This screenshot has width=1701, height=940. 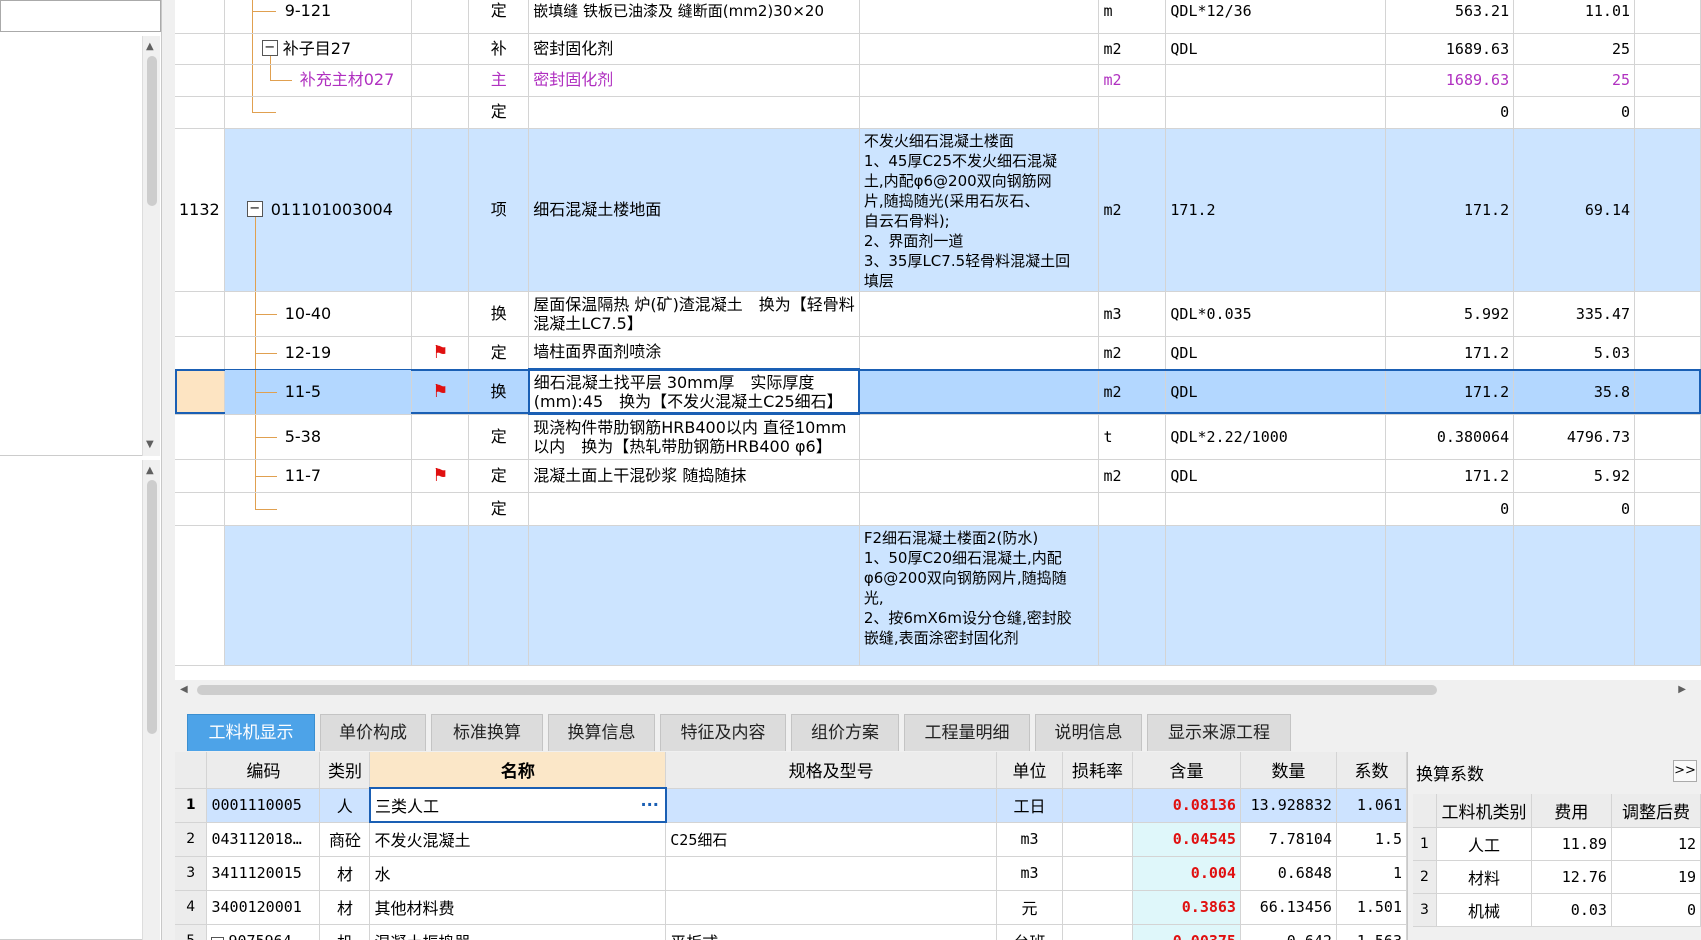 What do you see at coordinates (345, 770) in the screenshot?
I see `col-header-category: 类别` at bounding box center [345, 770].